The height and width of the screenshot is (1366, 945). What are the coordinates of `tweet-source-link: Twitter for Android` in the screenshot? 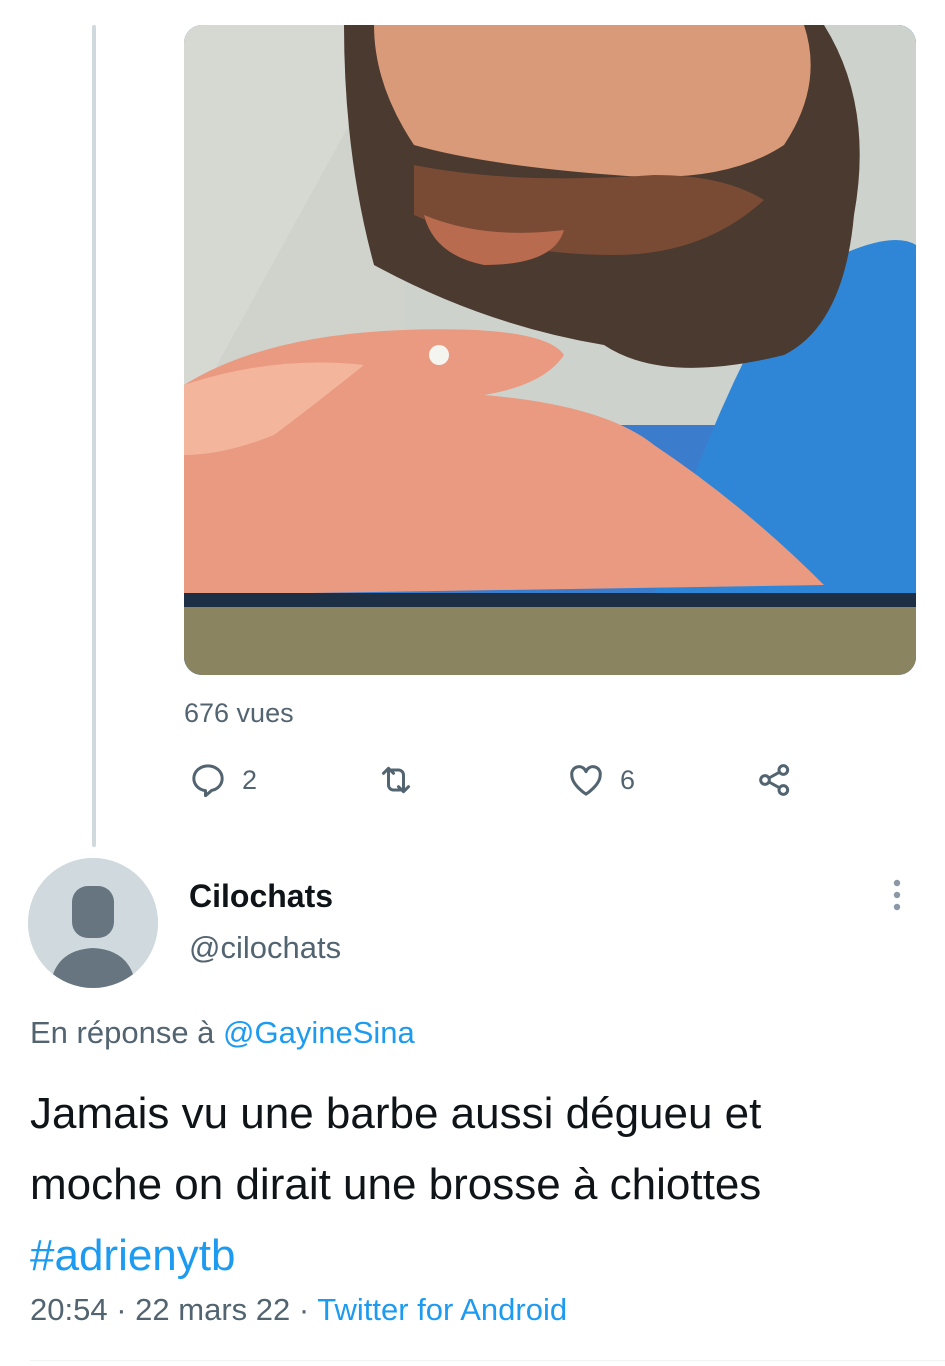 It's located at (442, 1309).